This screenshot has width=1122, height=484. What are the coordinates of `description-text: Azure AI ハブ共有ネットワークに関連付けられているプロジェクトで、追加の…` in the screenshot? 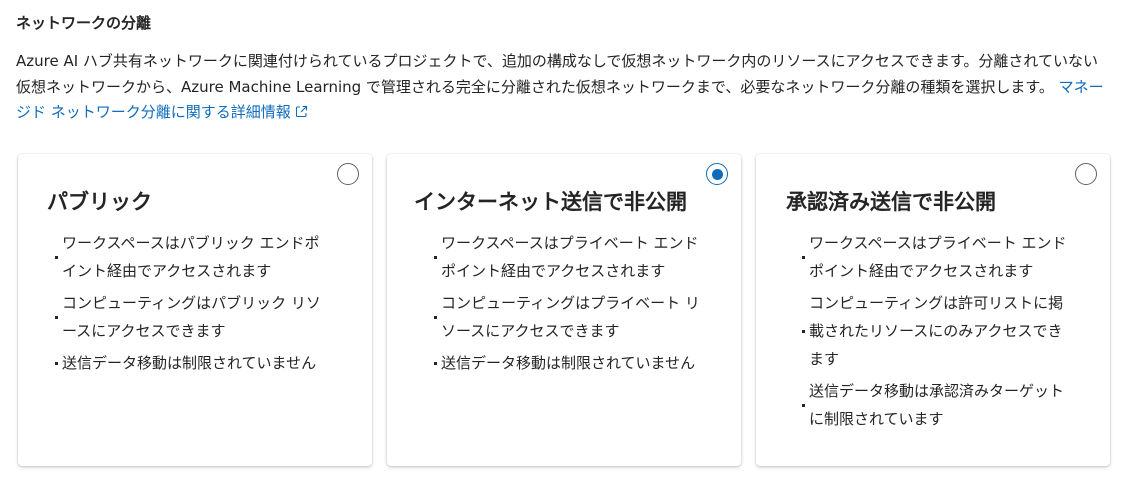 It's located at (557, 74).